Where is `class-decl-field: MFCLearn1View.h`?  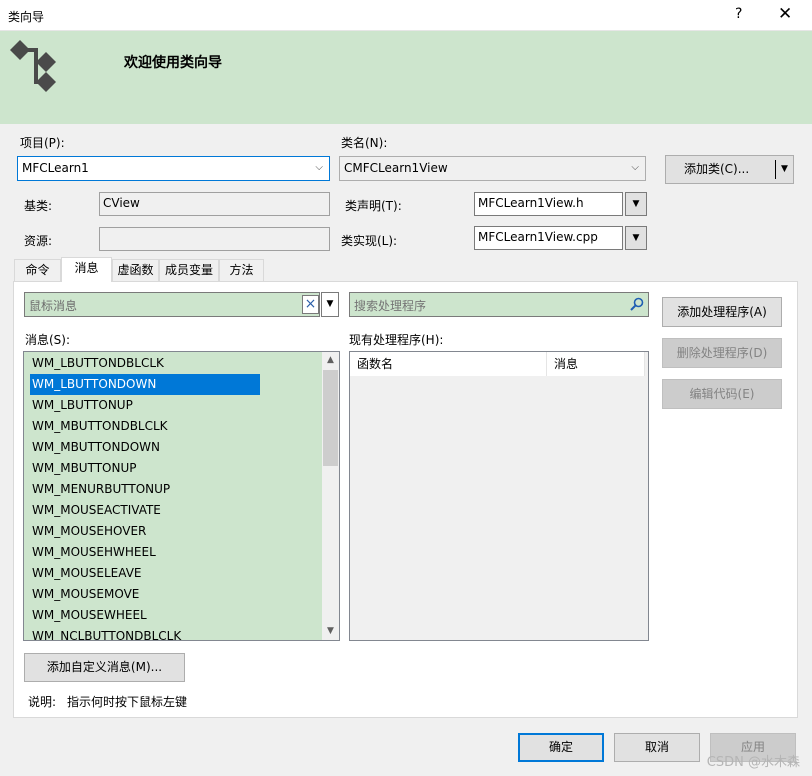
class-decl-field: MFCLearn1View.h is located at coordinates (548, 204).